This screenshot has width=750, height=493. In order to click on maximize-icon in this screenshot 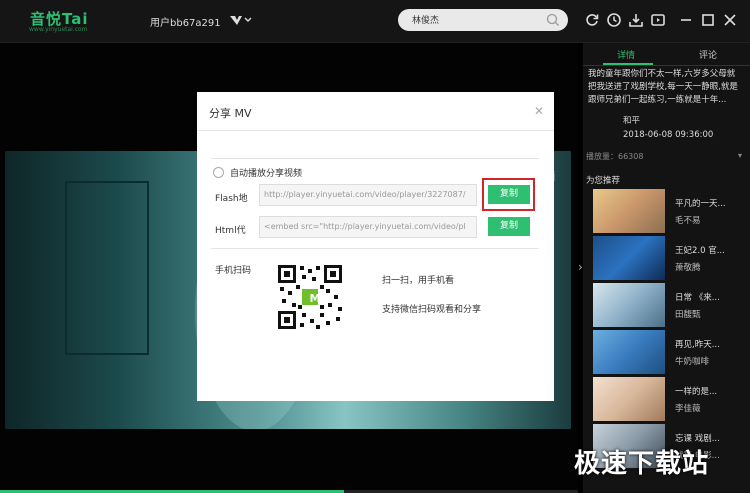, I will do `click(708, 20)`.